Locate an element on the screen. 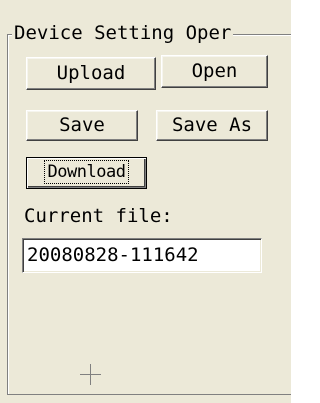  groupbox-bottom-edge is located at coordinates (149, 394).